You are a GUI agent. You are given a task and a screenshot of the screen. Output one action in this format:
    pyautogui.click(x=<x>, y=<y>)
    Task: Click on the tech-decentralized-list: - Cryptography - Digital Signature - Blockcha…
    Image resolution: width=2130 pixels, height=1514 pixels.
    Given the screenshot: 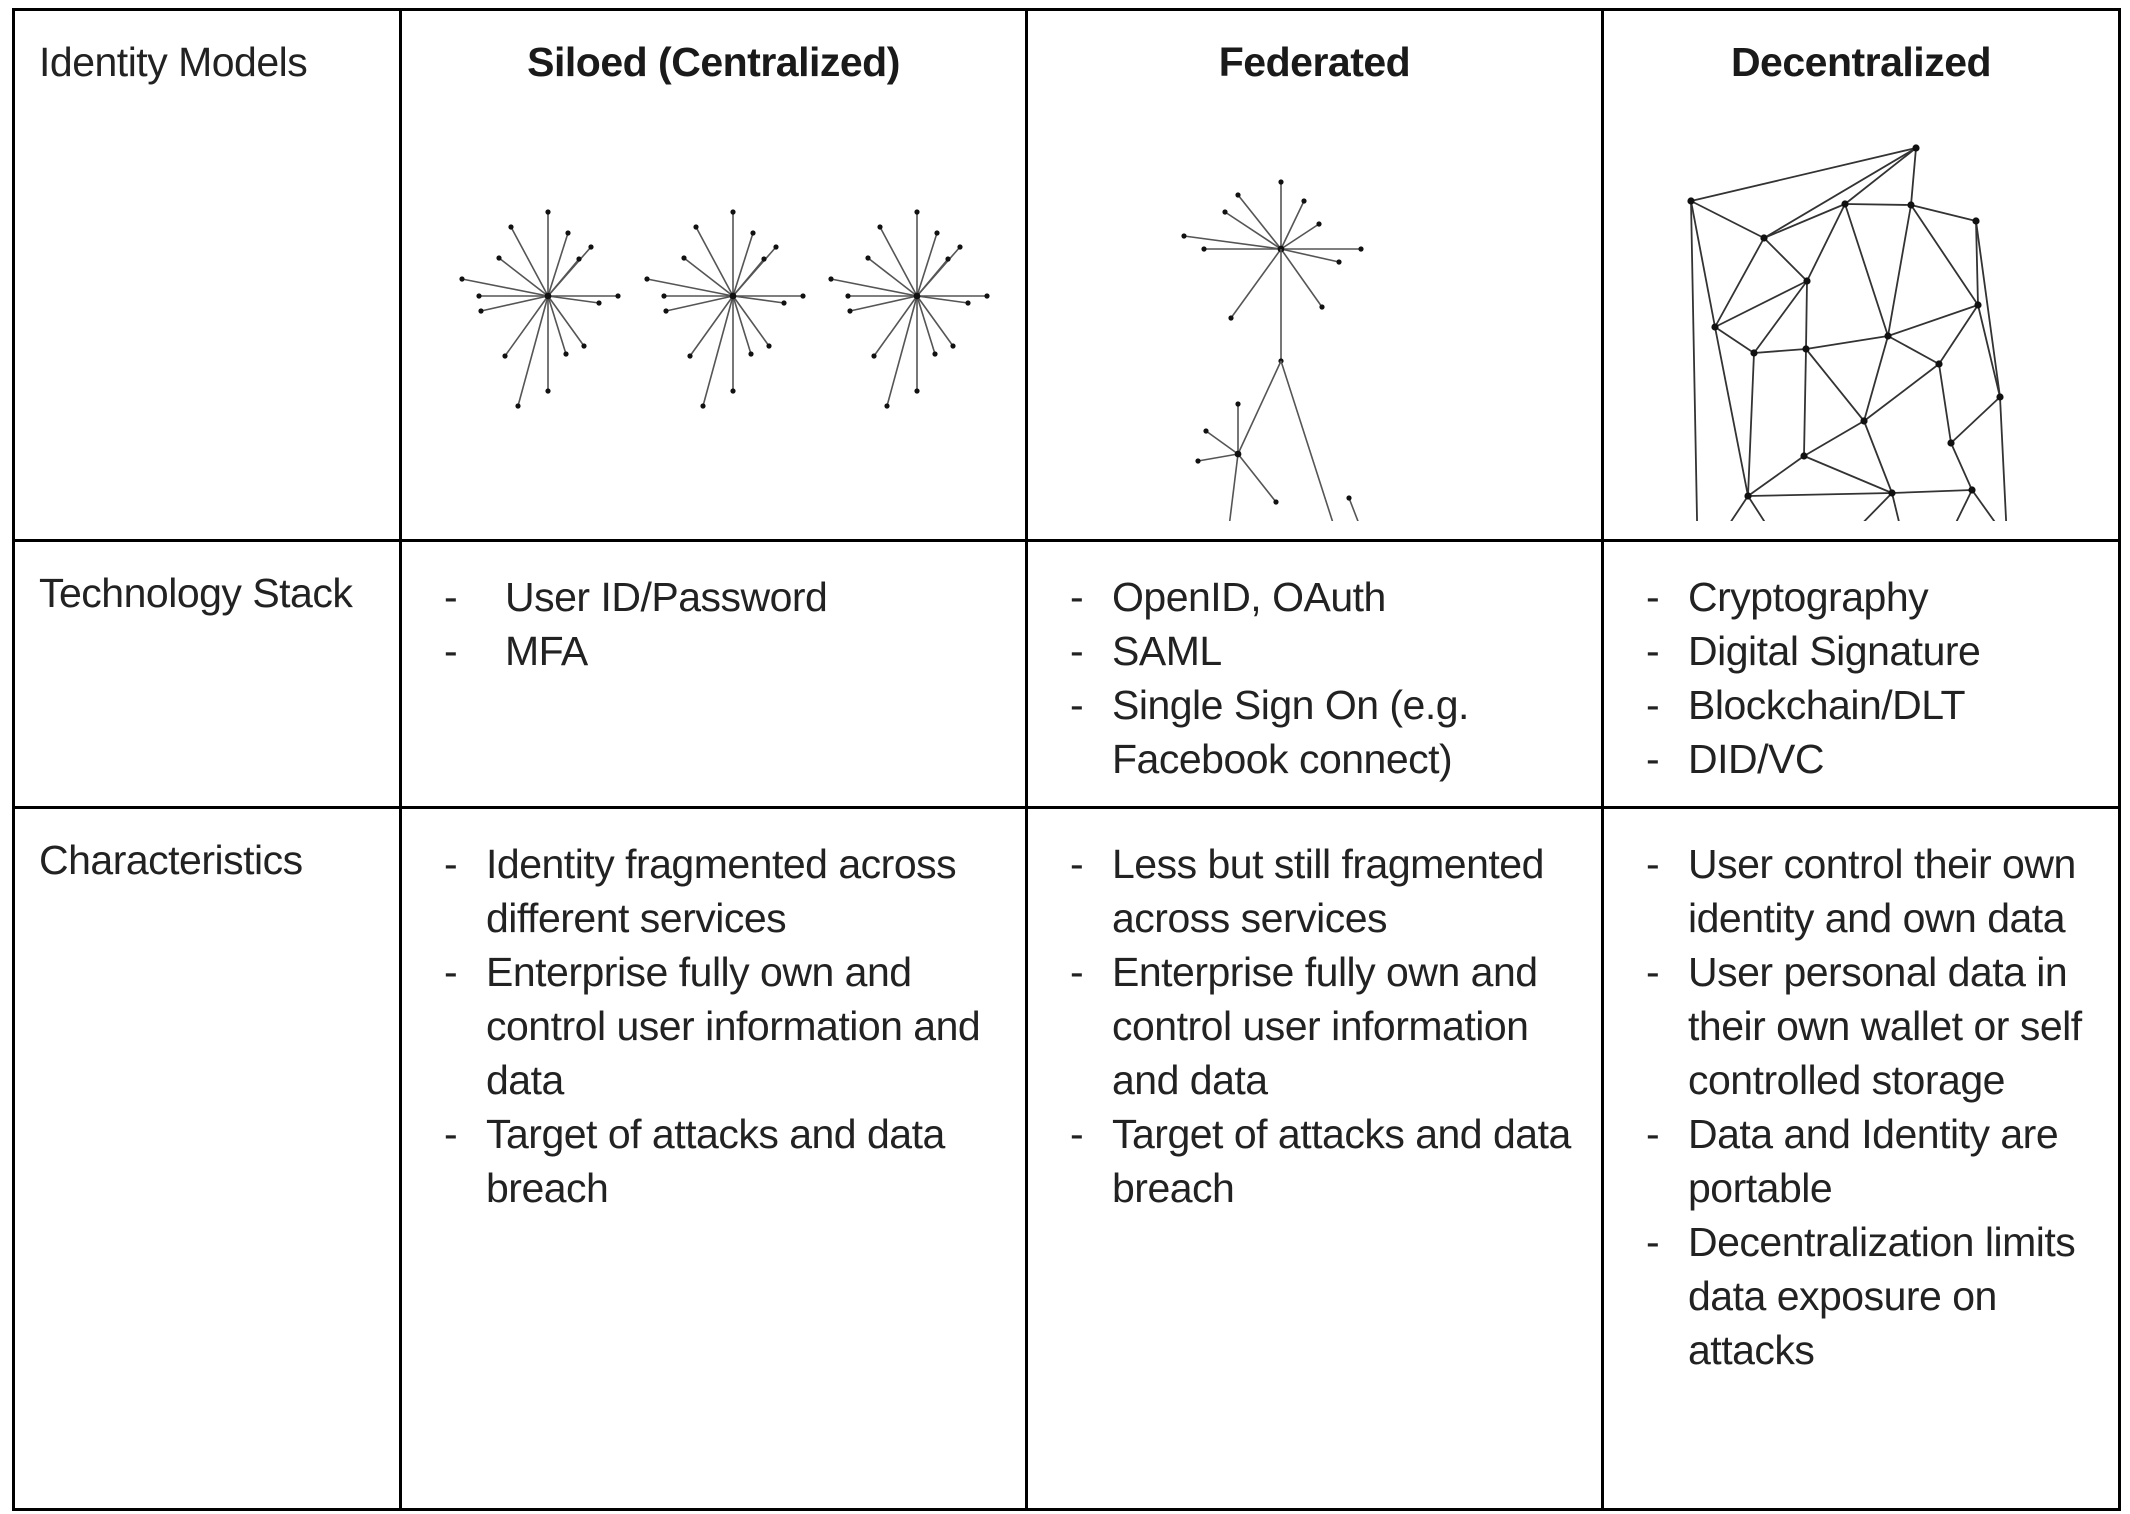 What is the action you would take?
    pyautogui.click(x=1861, y=664)
    